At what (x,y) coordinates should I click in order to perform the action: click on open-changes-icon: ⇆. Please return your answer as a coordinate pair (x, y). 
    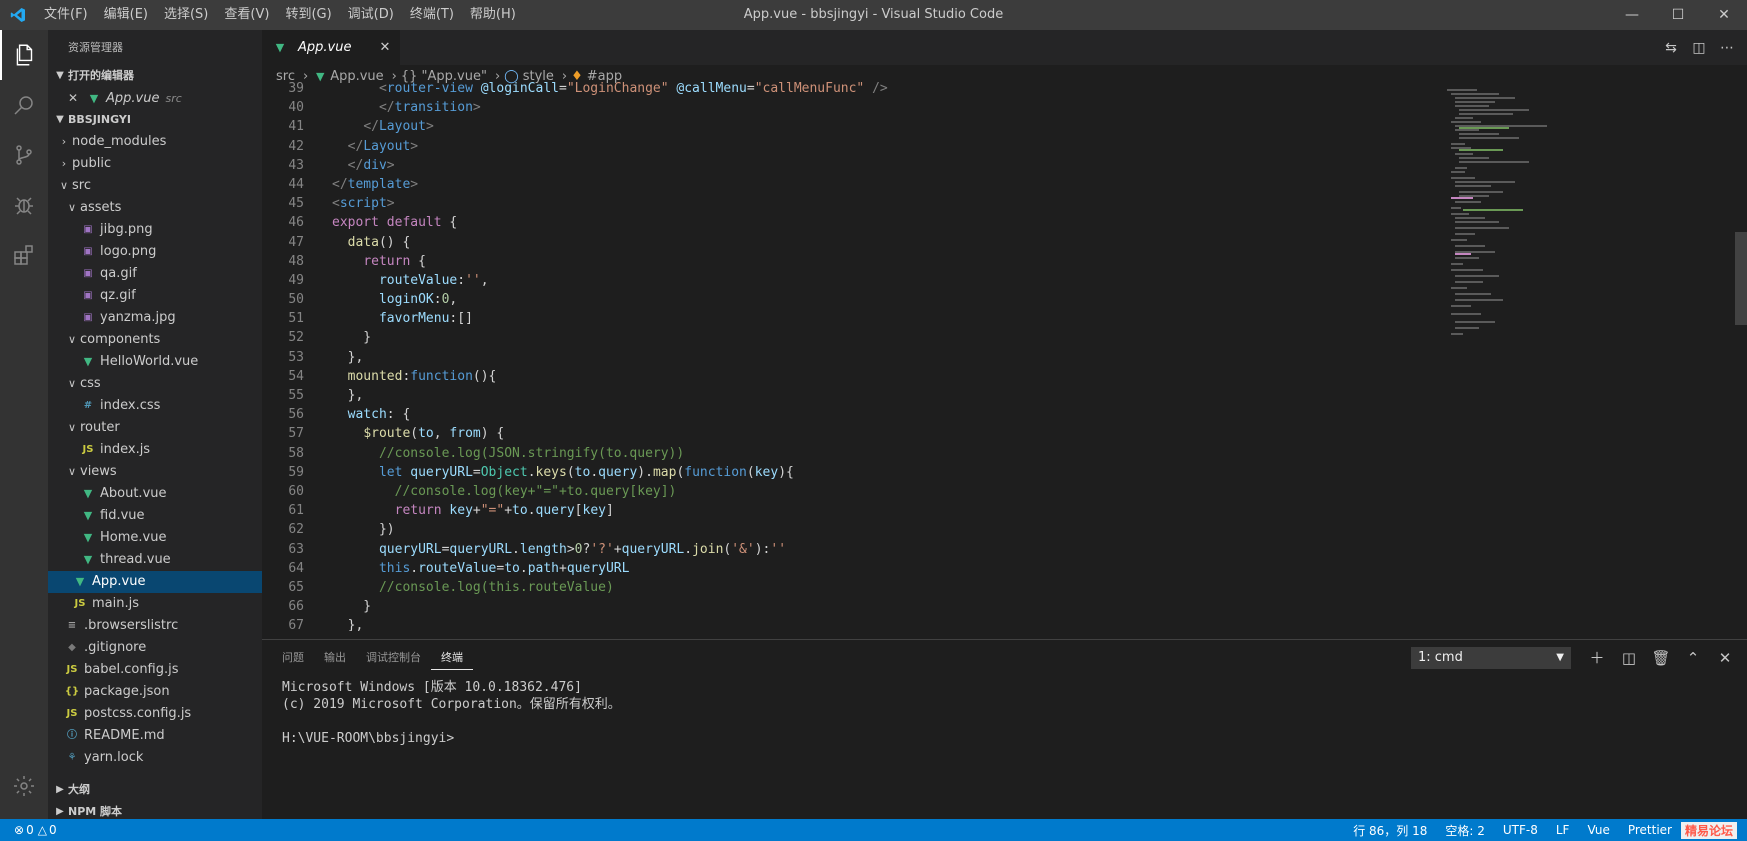
    Looking at the image, I should click on (1671, 47).